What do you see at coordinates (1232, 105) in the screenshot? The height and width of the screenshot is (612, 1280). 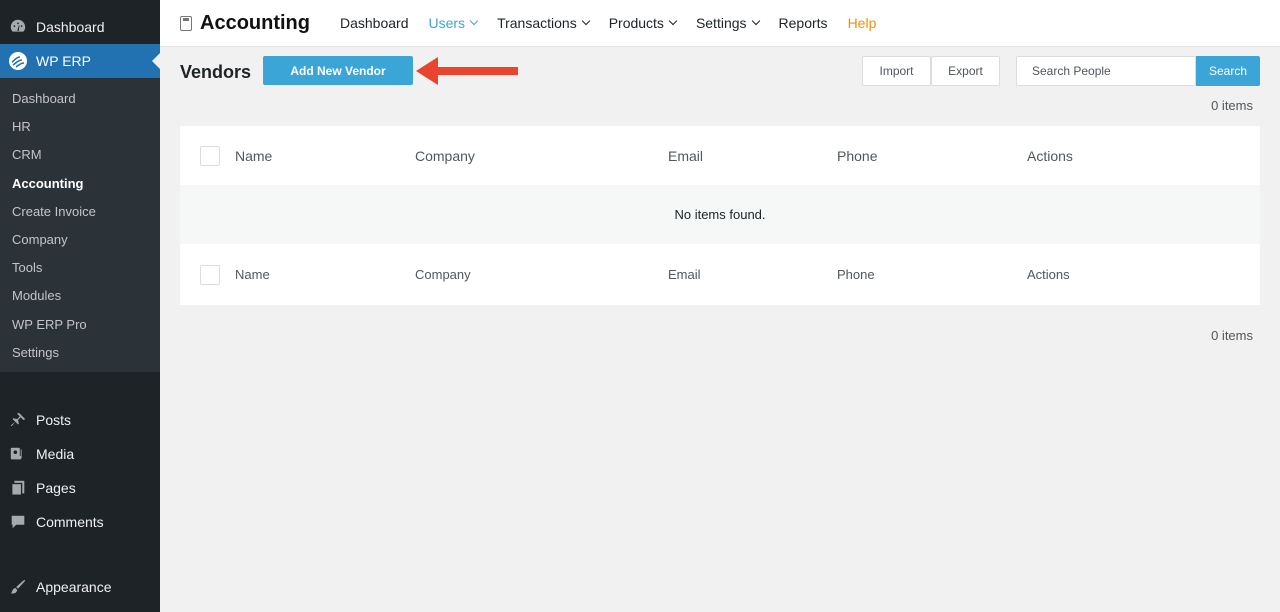 I see `item-count-top: 0 items` at bounding box center [1232, 105].